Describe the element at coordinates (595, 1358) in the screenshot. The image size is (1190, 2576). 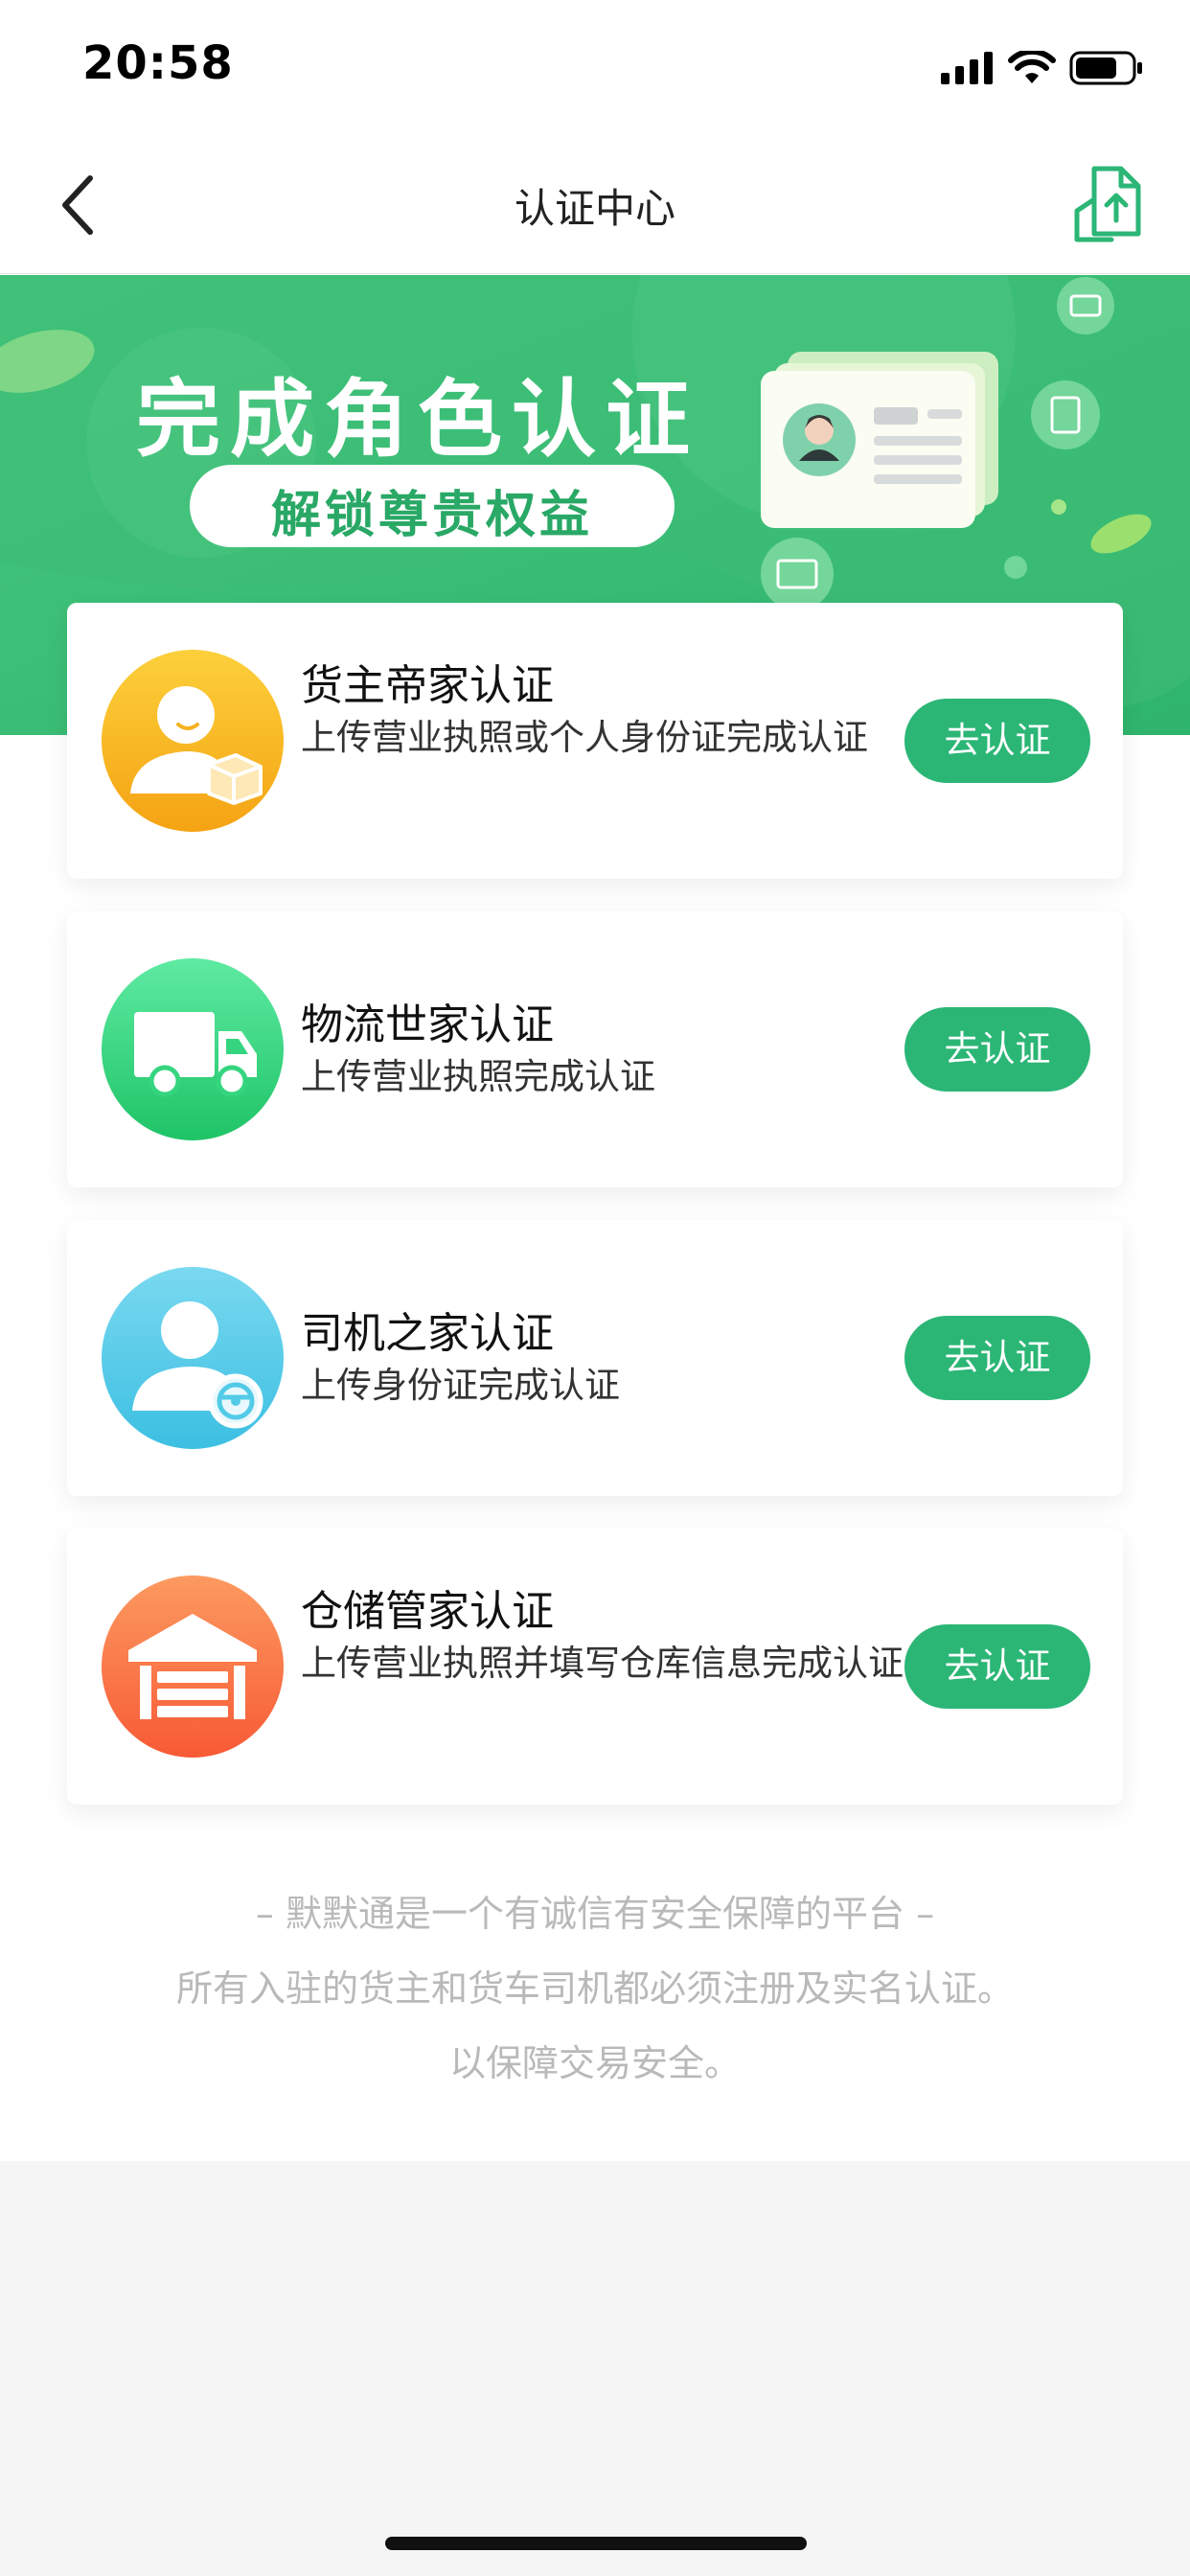
I see `driver-card: 司机之家认证 上传身份证完成认证 去认证` at that location.